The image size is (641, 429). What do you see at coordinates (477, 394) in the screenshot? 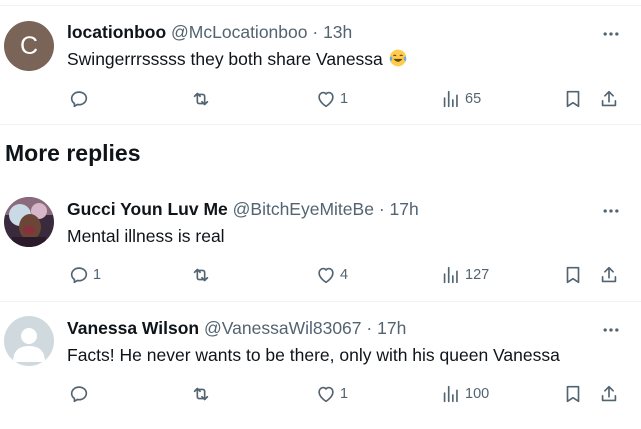
I see `view-count: 100` at bounding box center [477, 394].